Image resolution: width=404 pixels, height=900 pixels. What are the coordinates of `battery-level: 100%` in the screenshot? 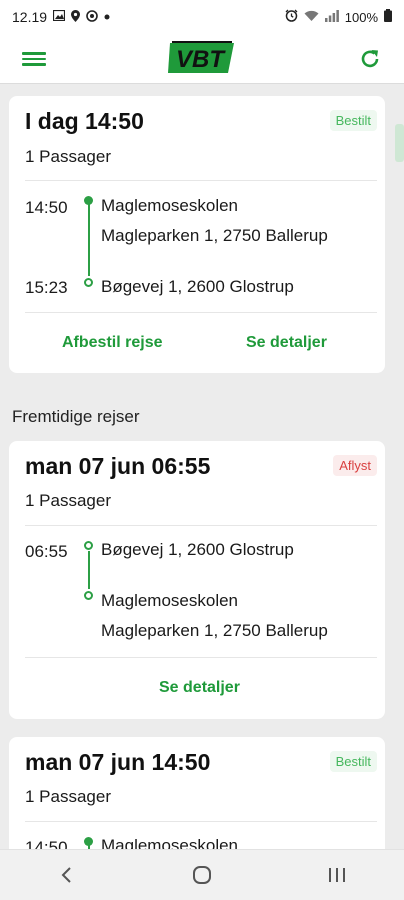 It's located at (361, 17).